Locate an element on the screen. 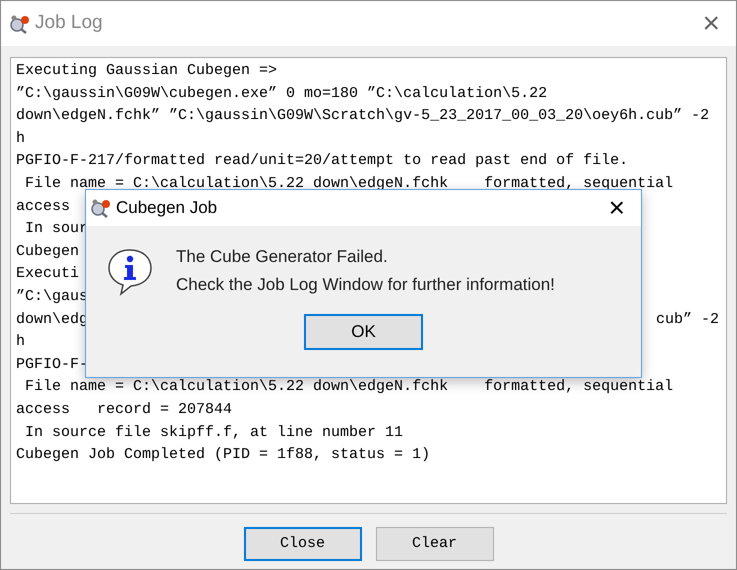  dialog-title: Cubegen Job is located at coordinates (167, 208).